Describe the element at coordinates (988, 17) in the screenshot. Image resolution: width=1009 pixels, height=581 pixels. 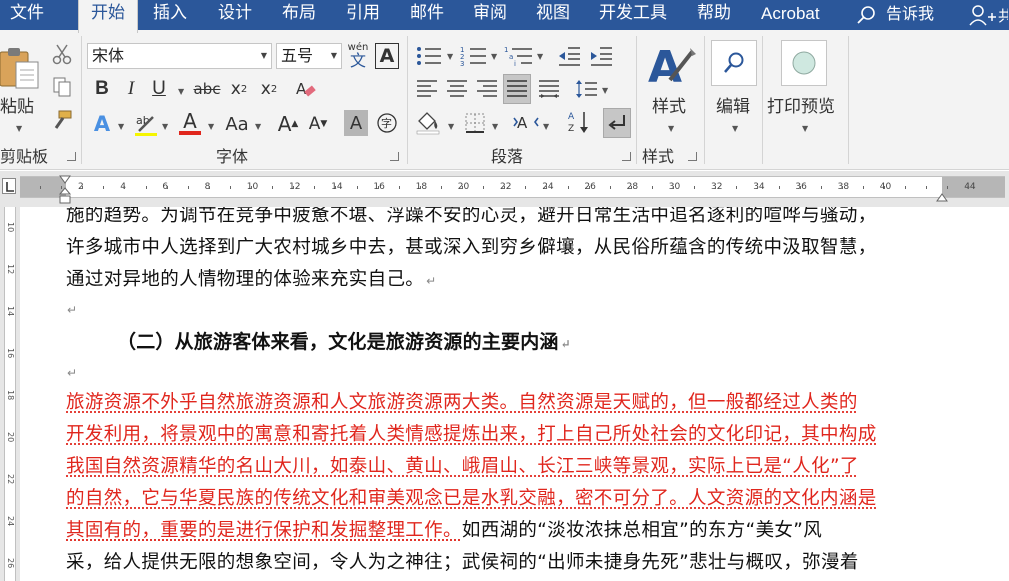
I see `share-icon: 共` at that location.